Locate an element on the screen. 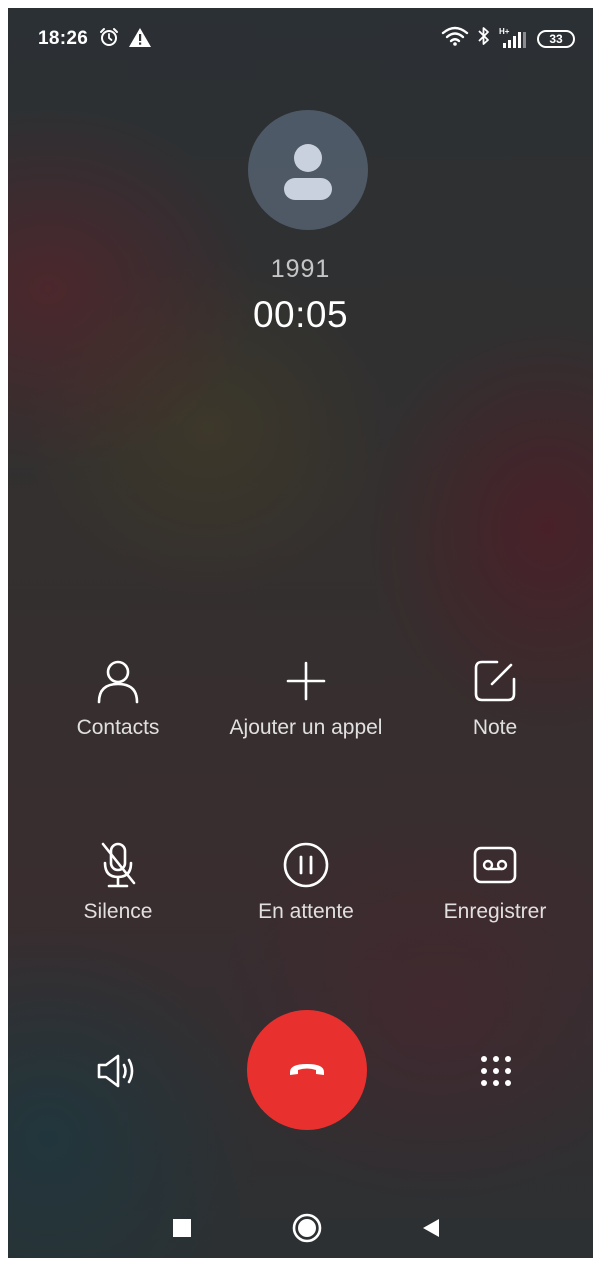  person-icon is located at coordinates (308, 172).